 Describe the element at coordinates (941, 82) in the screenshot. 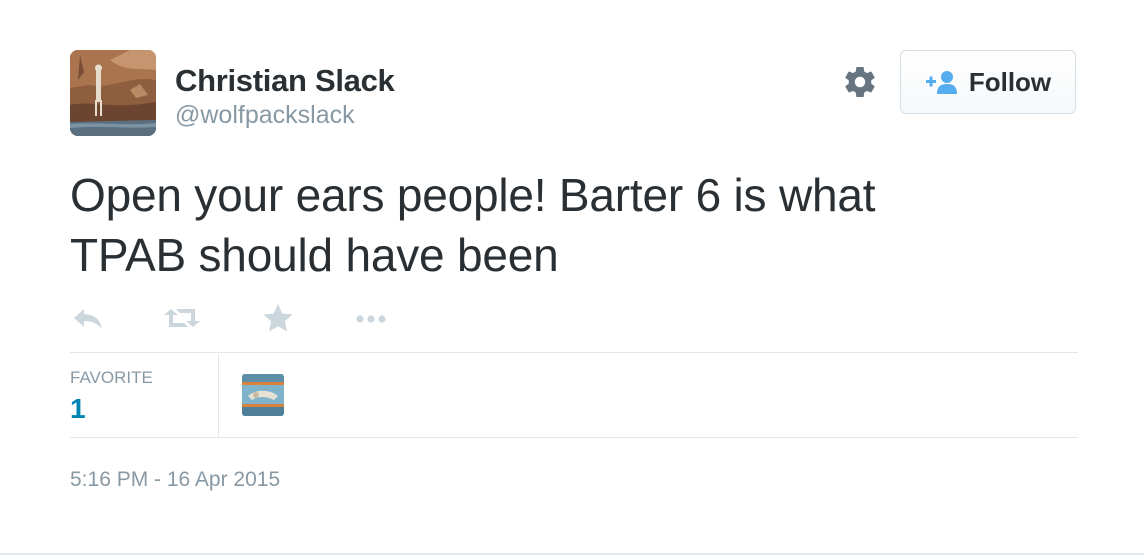

I see `follow-person-plus-icon` at that location.